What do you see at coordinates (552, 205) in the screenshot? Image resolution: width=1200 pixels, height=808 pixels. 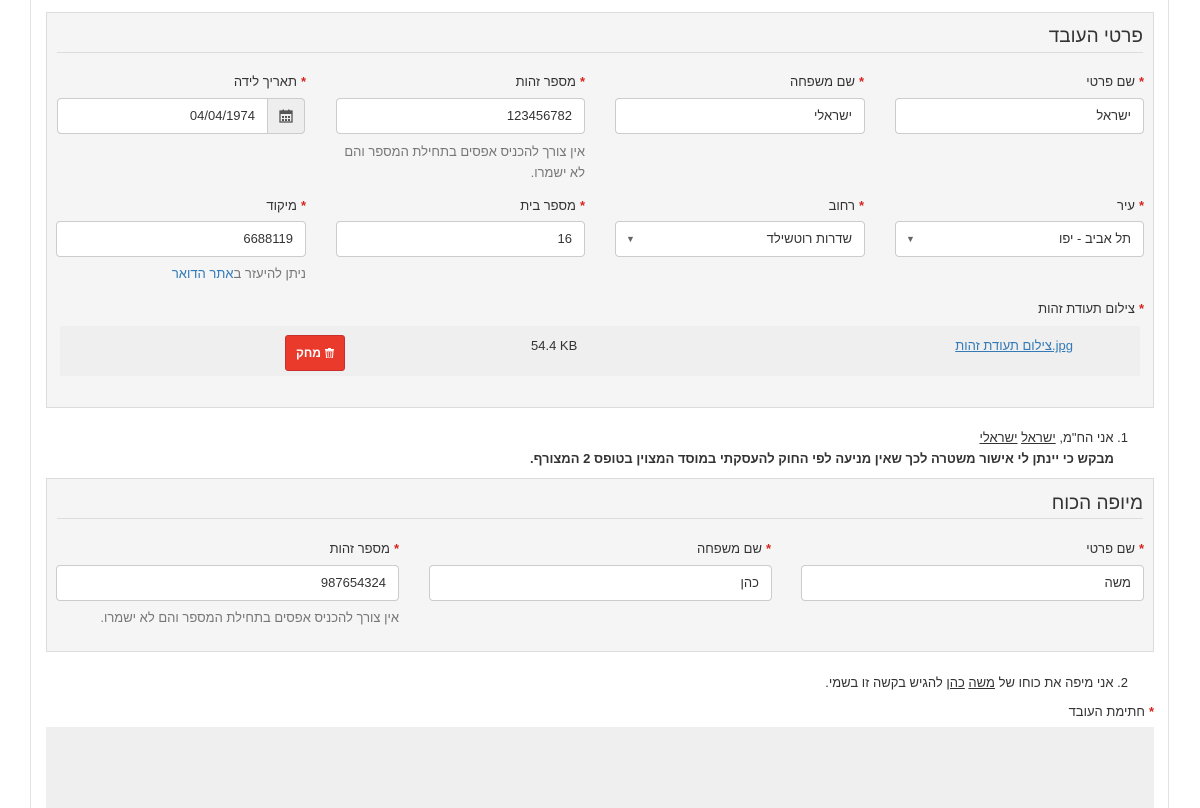 I see `house-number-label: *מספר בית` at bounding box center [552, 205].